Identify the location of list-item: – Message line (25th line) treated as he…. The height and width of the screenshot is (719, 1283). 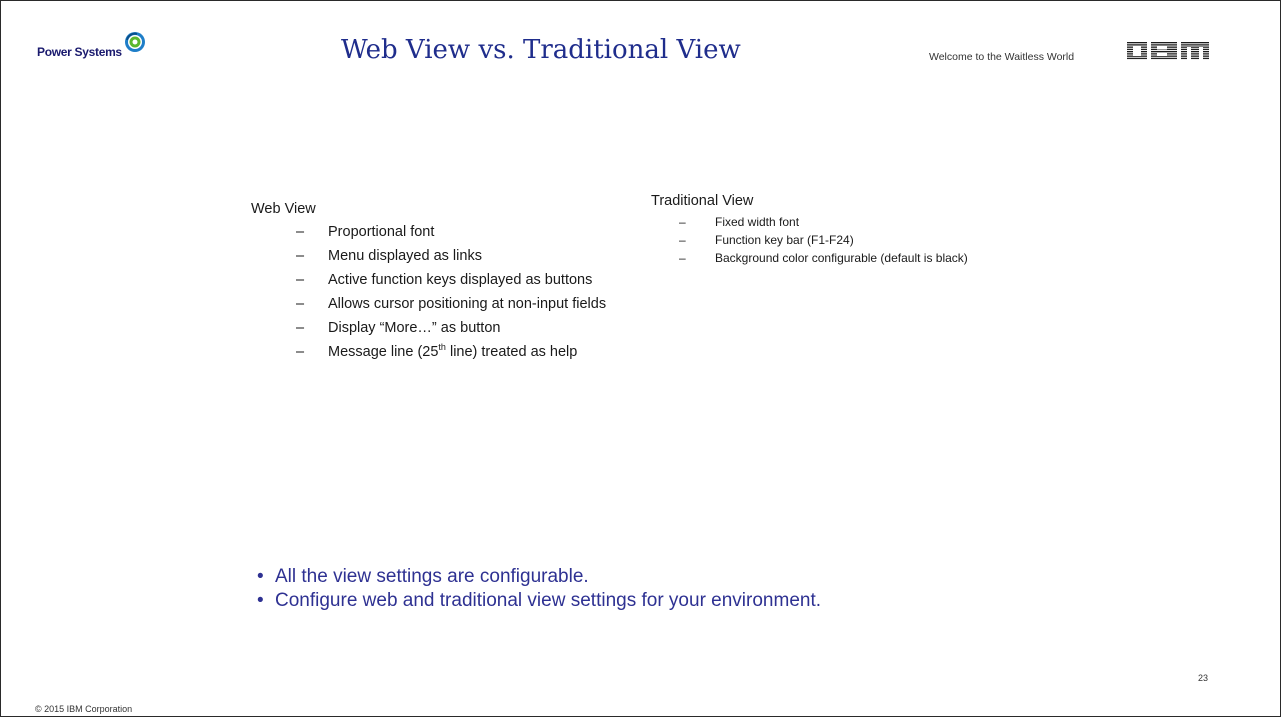
(468, 352).